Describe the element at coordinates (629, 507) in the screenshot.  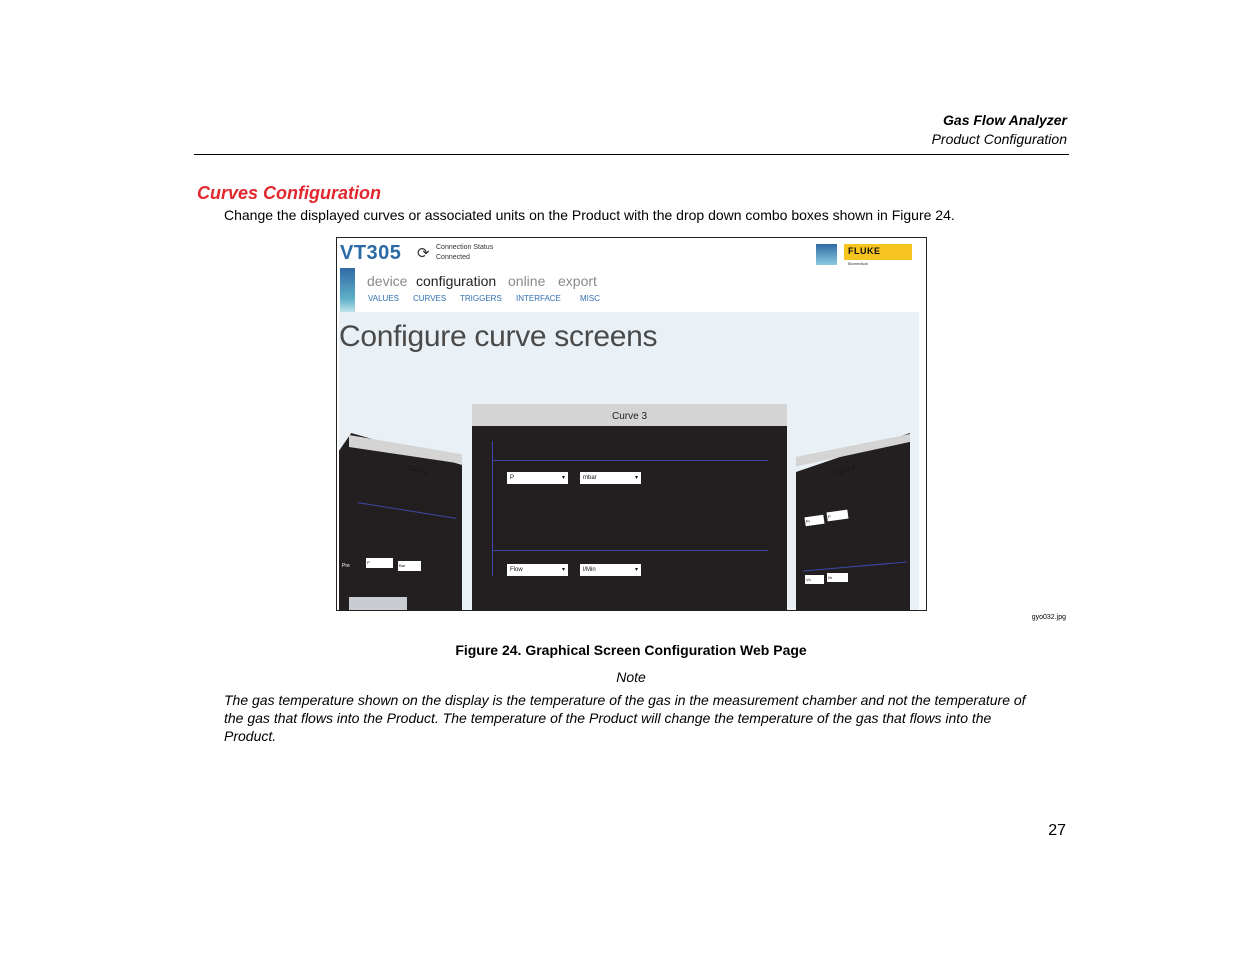
I see `curve-card-center` at that location.